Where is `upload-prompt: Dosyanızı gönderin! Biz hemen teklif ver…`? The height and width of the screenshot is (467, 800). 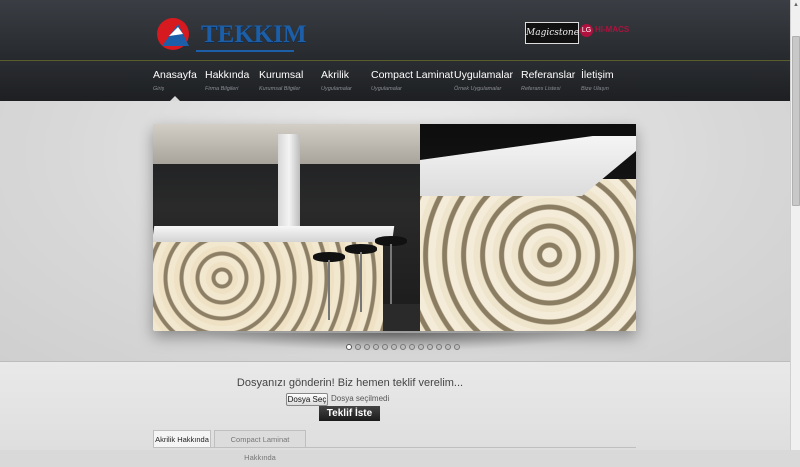
upload-prompt: Dosyanızı gönderin! Biz hemen teklif ver… is located at coordinates (350, 383).